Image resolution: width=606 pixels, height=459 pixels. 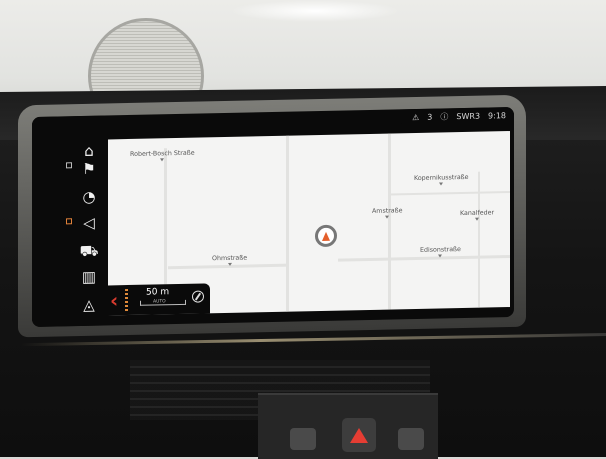 I want to click on timer-icon: ◔, so click(x=89, y=197).